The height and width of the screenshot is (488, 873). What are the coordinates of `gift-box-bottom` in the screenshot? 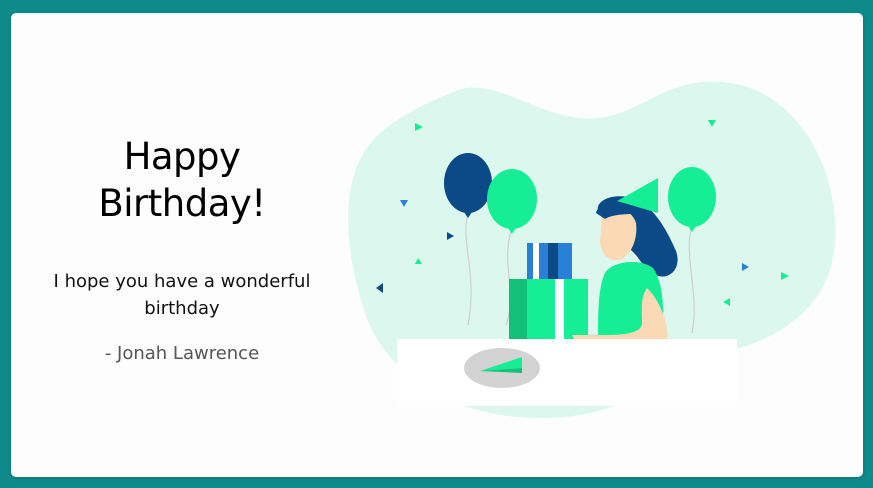 It's located at (548, 310).